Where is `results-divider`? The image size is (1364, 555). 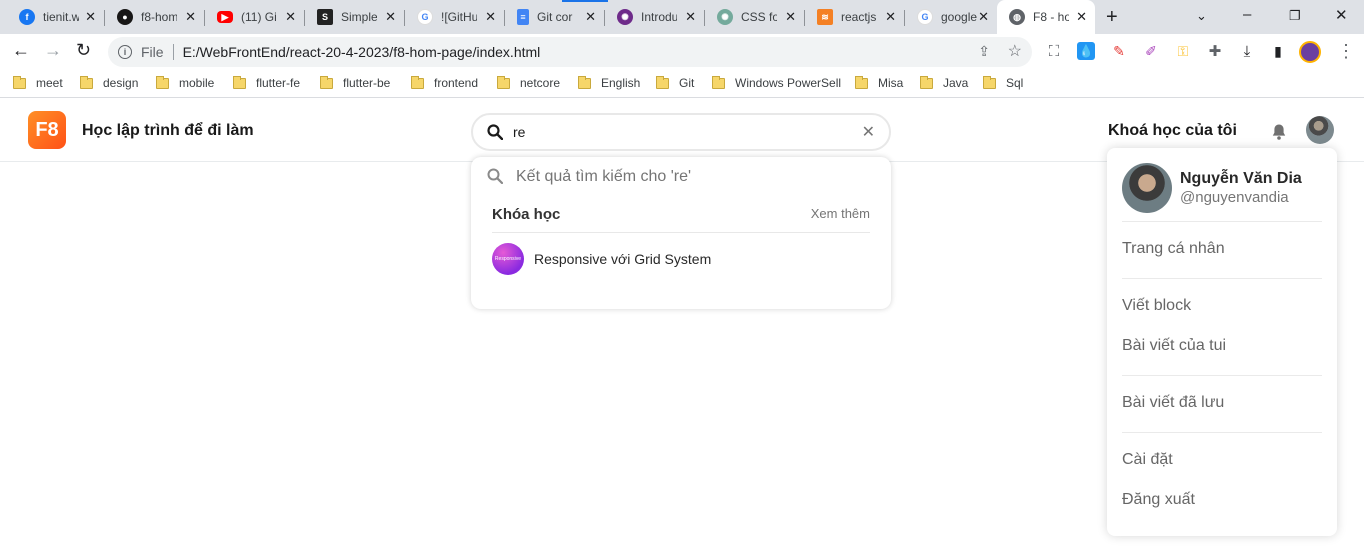
results-divider is located at coordinates (681, 232).